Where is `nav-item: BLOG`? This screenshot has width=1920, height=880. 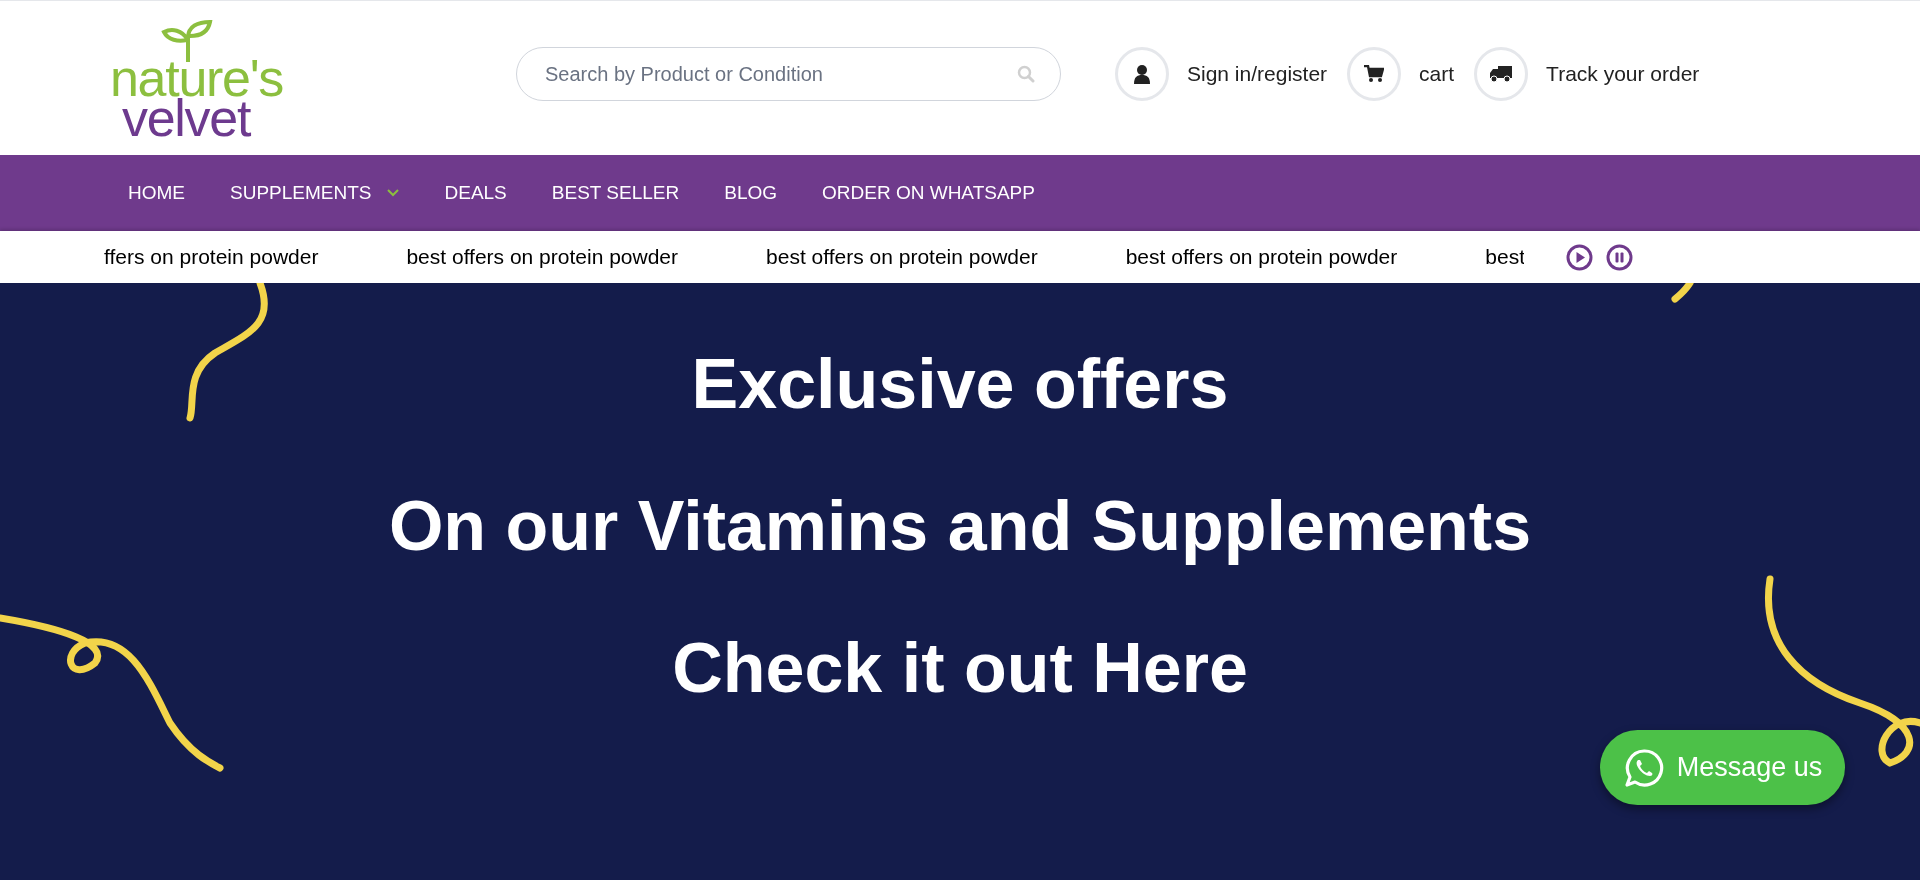 nav-item: BLOG is located at coordinates (751, 193).